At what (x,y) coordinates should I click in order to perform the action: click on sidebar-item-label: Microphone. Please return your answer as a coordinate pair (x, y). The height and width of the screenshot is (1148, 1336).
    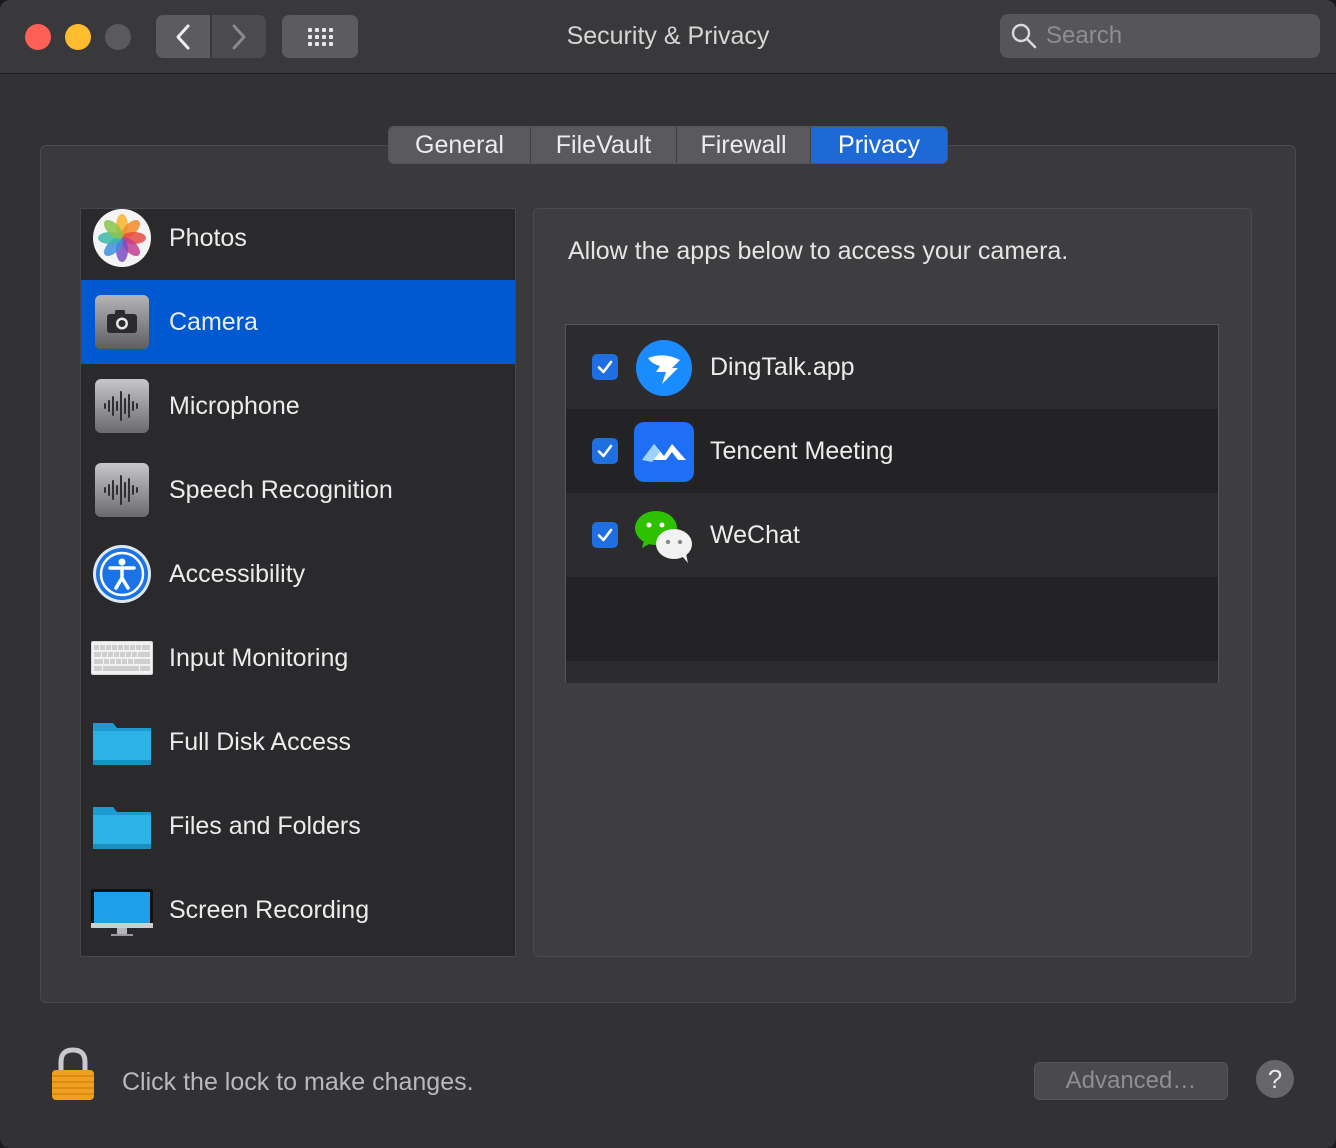
    Looking at the image, I should click on (234, 405).